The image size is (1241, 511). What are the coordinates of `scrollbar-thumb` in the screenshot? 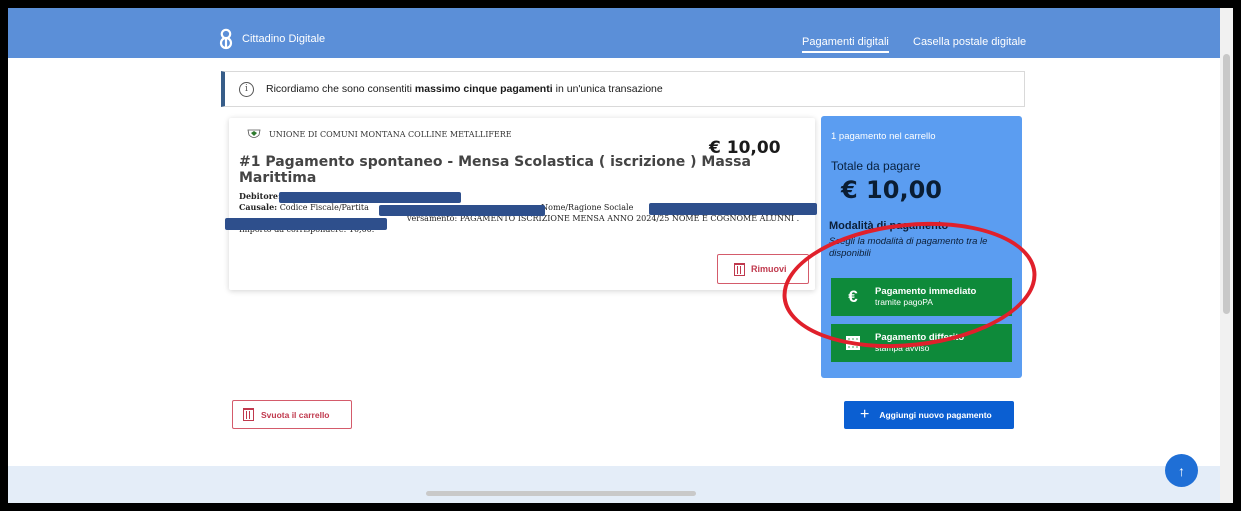 It's located at (1226, 184).